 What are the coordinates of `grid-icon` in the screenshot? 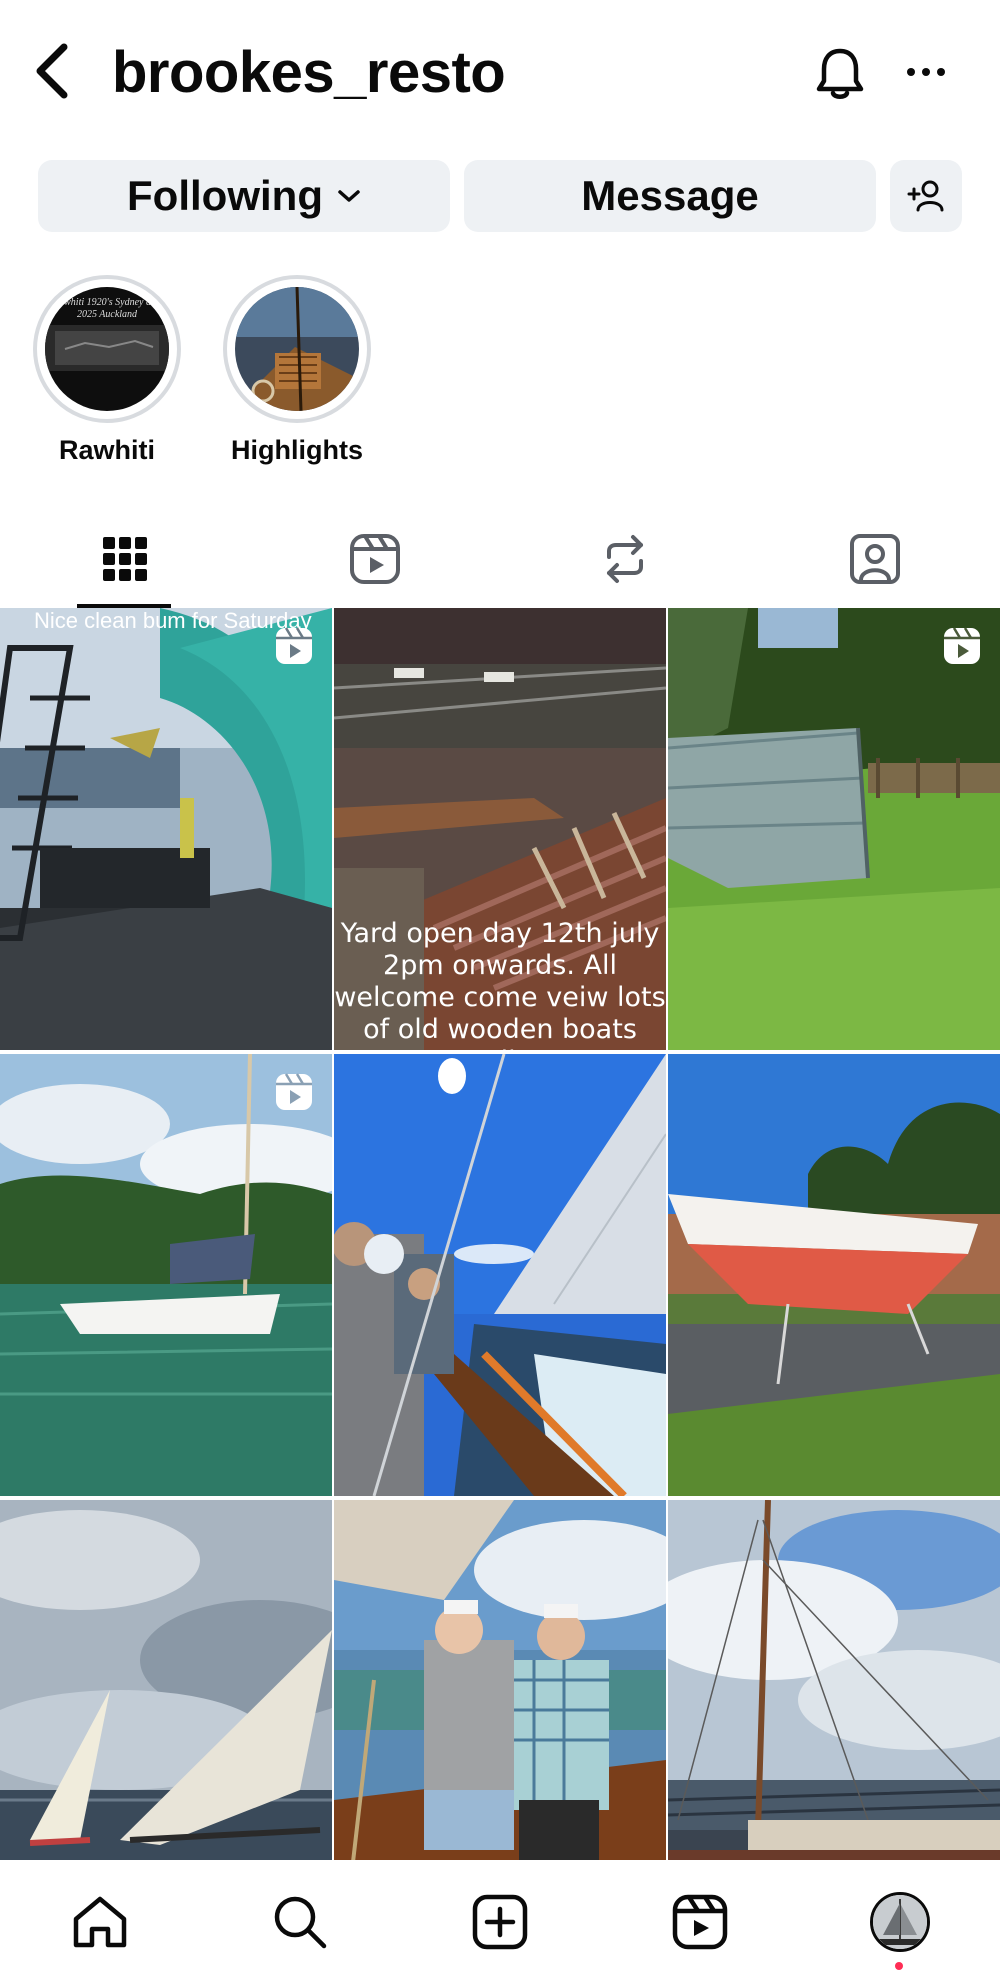 It's located at (125, 559).